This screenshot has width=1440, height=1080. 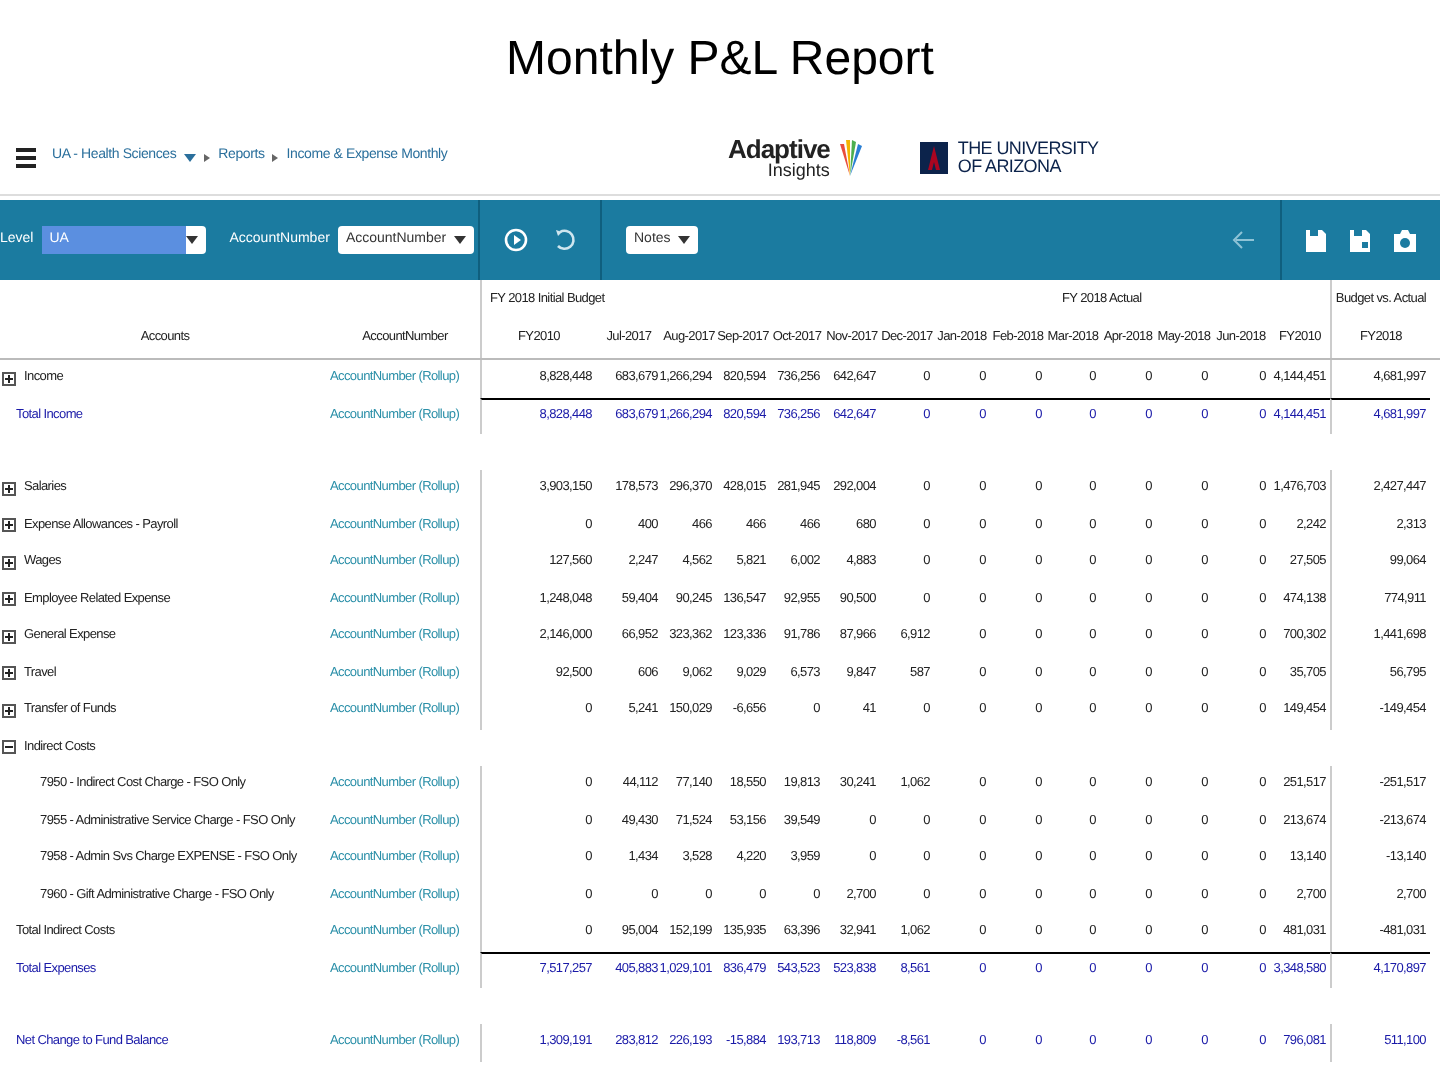 I want to click on logo-text: Insights, so click(x=798, y=170).